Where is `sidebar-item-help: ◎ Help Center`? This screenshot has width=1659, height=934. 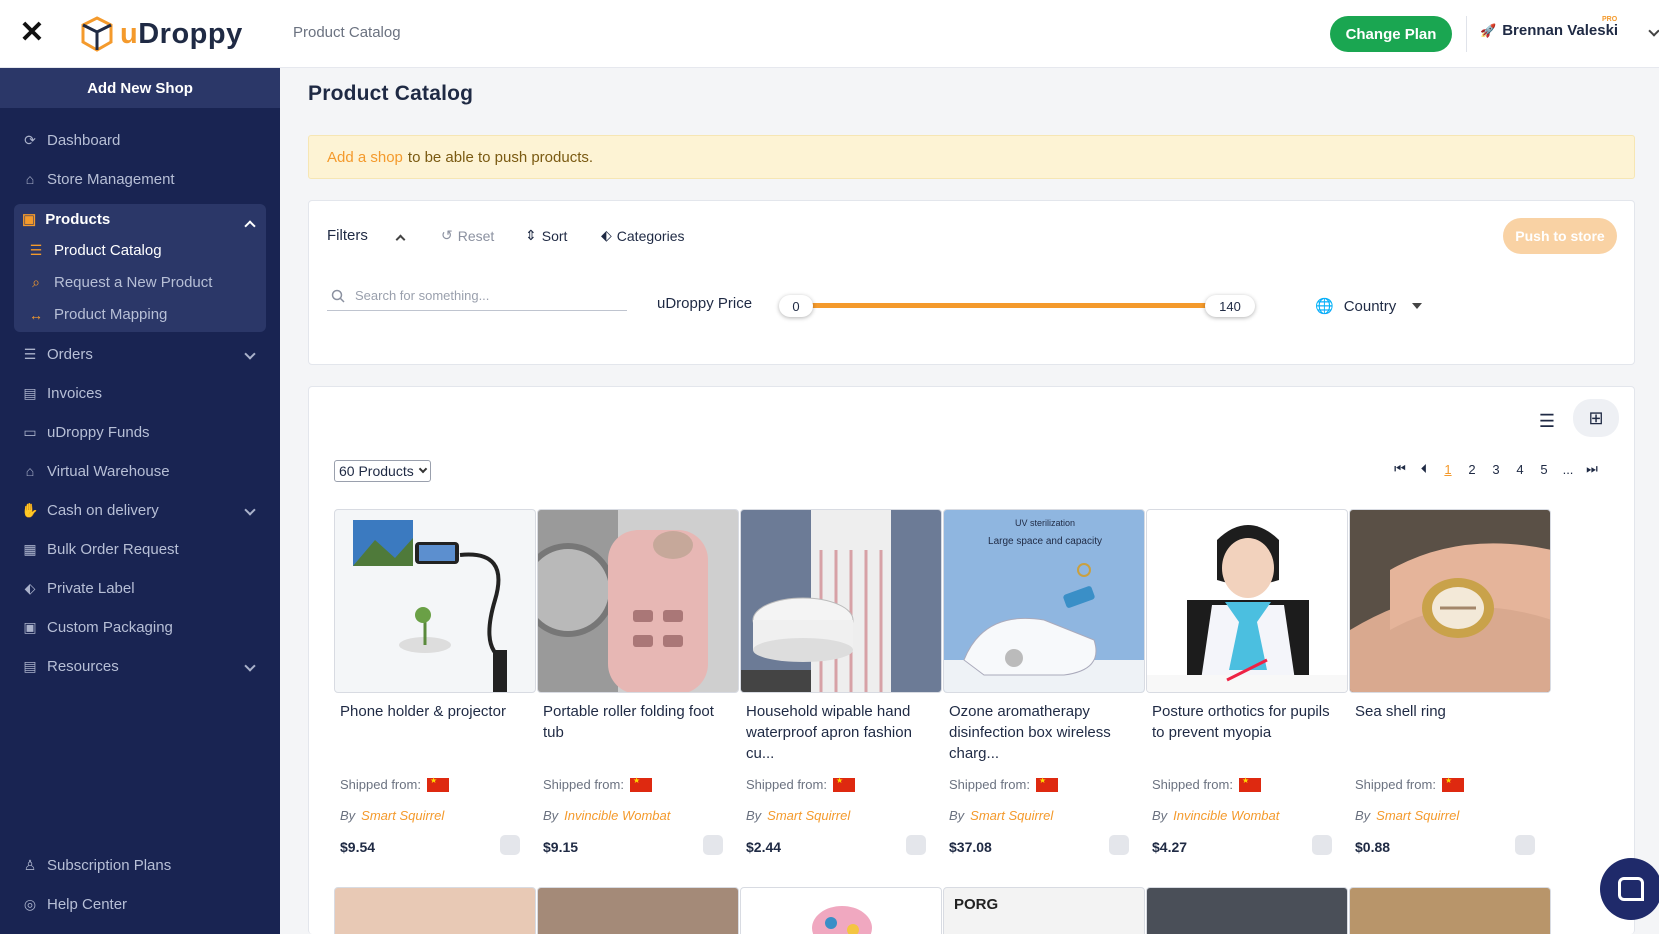 sidebar-item-help: ◎ Help Center is located at coordinates (74, 904).